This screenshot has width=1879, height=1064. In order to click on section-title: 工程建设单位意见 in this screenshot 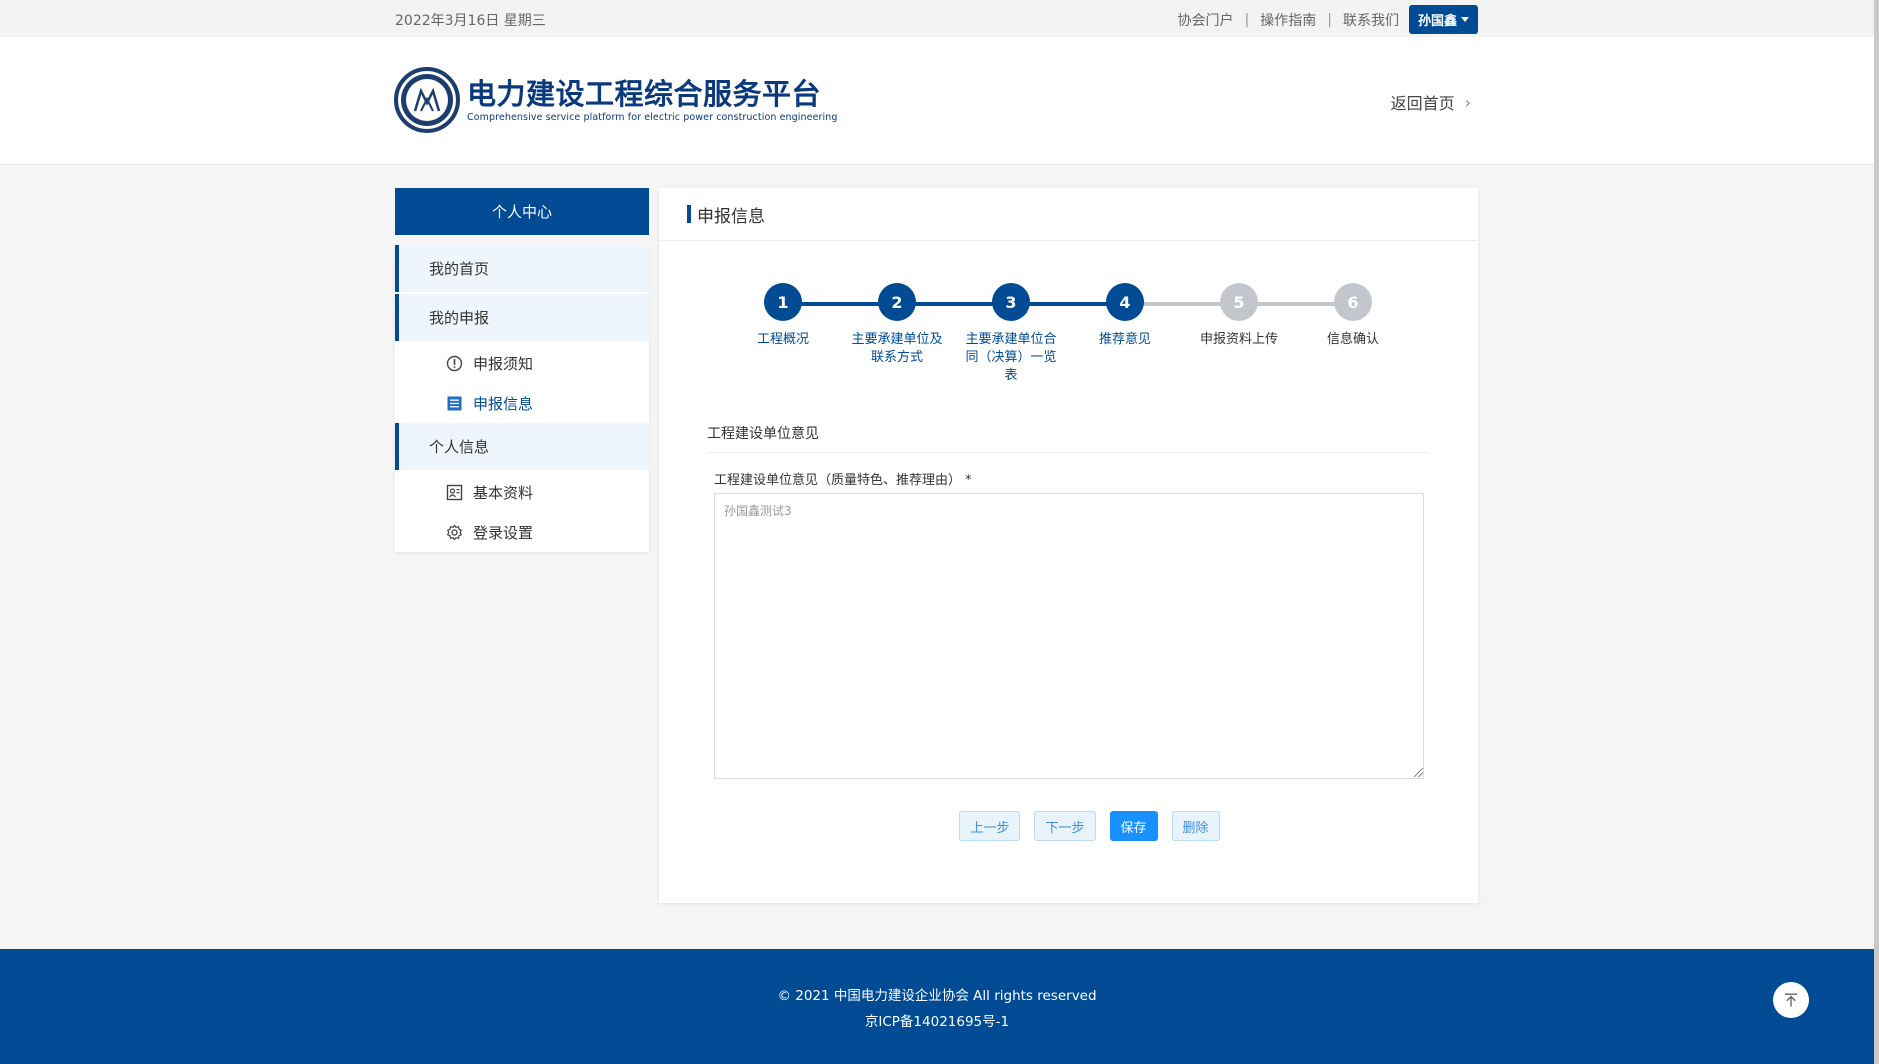, I will do `click(1068, 438)`.